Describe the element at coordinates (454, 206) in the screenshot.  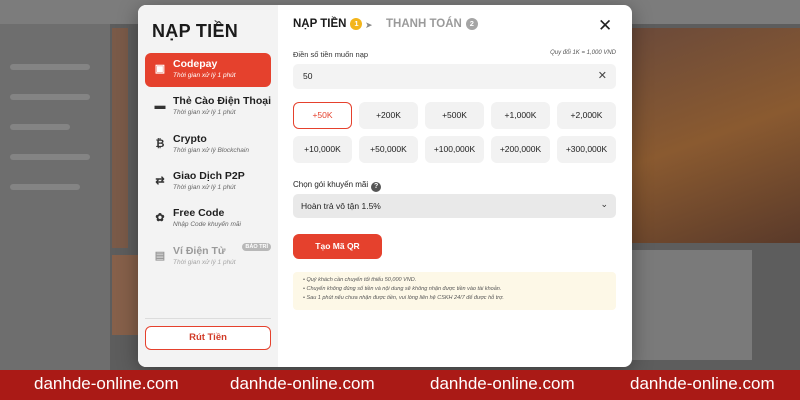
I see `promo-select: Hoàn trả vô tận 1.5% ⌄` at that location.